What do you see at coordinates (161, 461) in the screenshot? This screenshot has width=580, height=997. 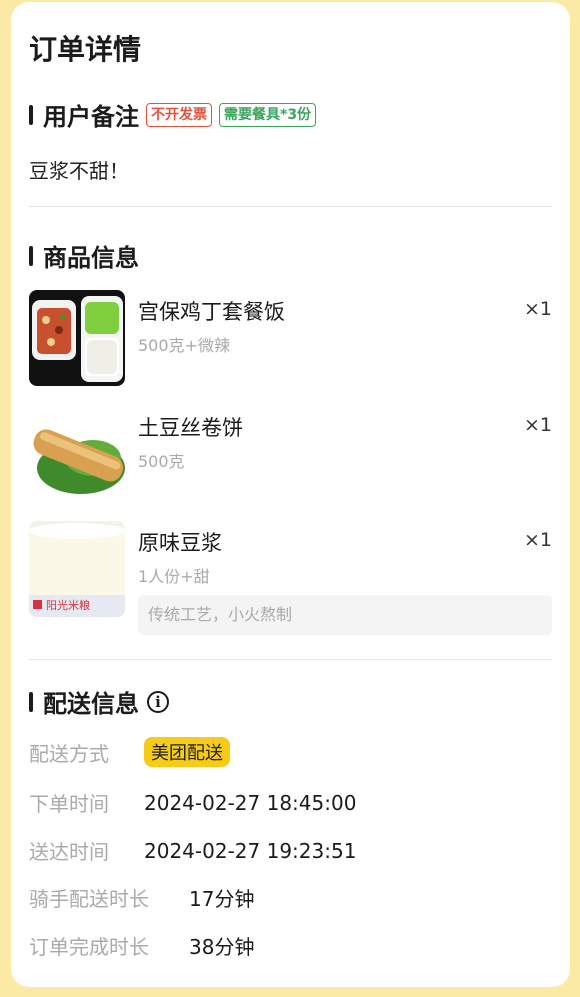 I see `goods-item-spec: 500克` at bounding box center [161, 461].